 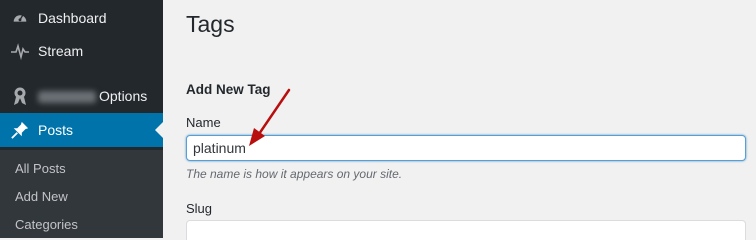 I want to click on name-field-label: Name, so click(x=203, y=122).